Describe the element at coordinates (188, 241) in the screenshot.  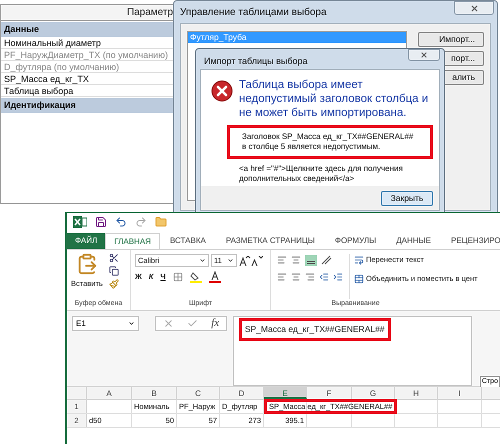
I see `ribbon-tab: ВСТАВКА` at that location.